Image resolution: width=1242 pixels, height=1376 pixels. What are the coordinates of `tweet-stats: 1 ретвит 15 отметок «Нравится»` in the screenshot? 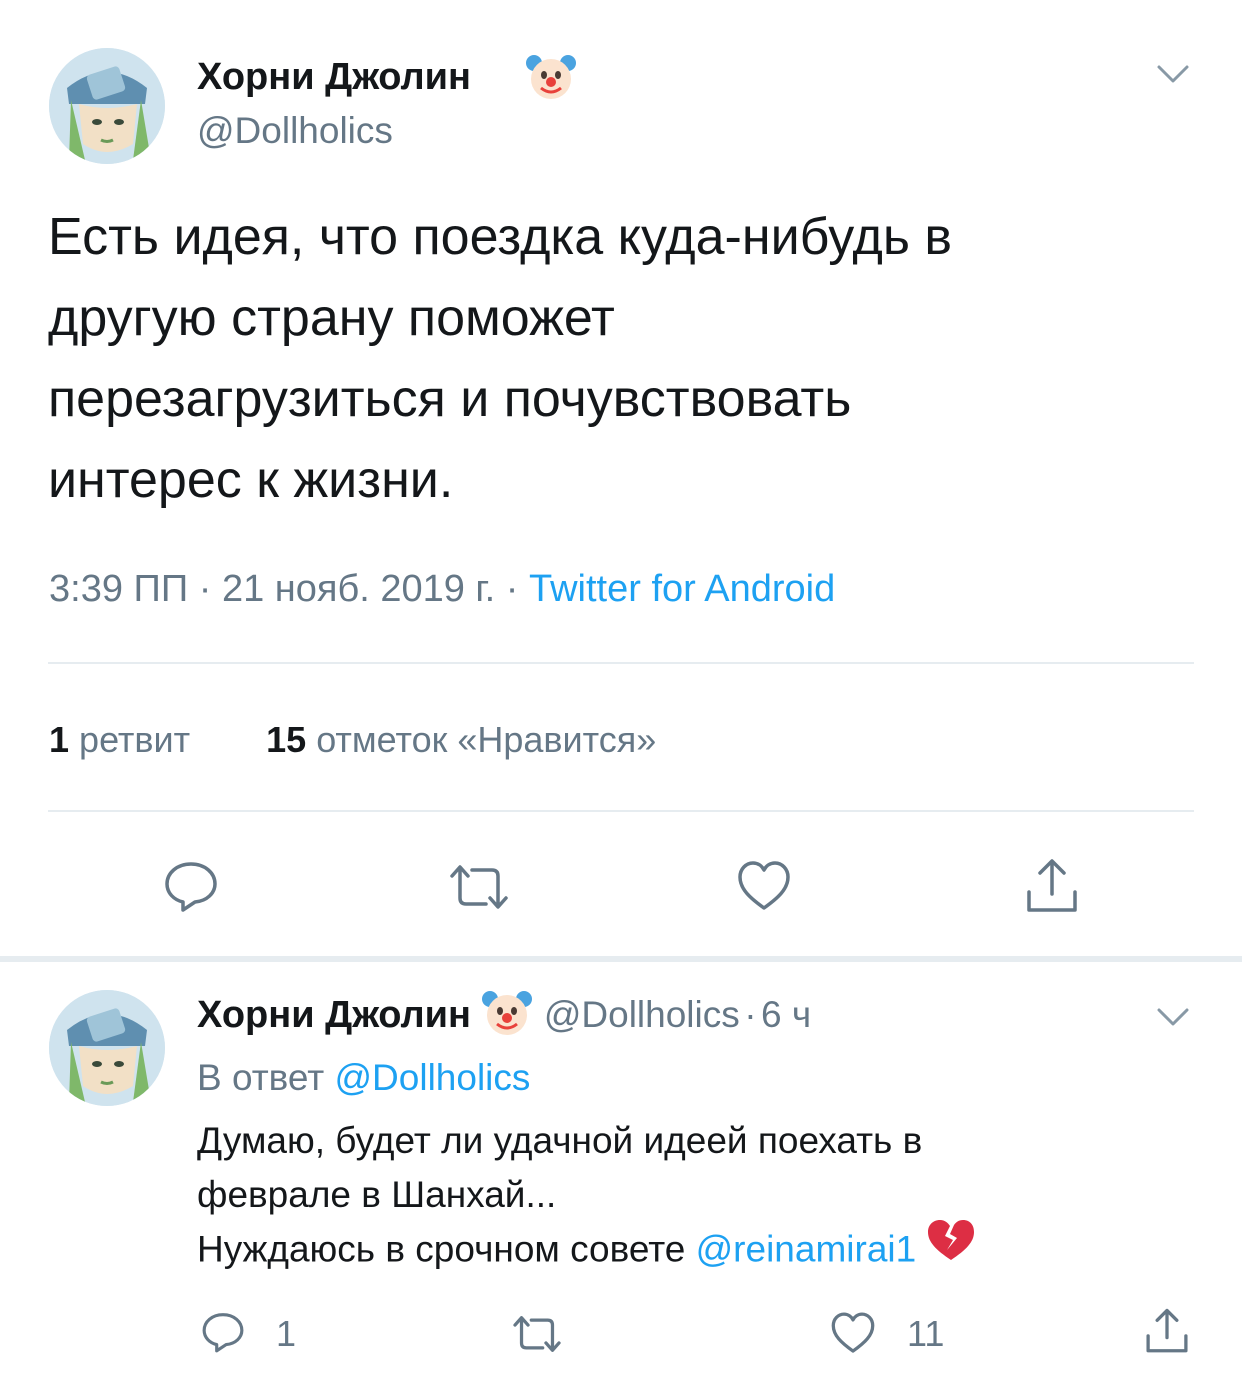 It's located at (352, 740).